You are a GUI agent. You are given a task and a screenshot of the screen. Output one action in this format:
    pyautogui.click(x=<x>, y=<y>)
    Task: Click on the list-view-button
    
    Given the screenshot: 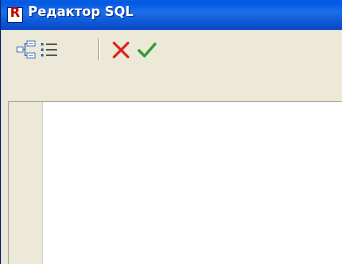 What is the action you would take?
    pyautogui.click(x=50, y=50)
    